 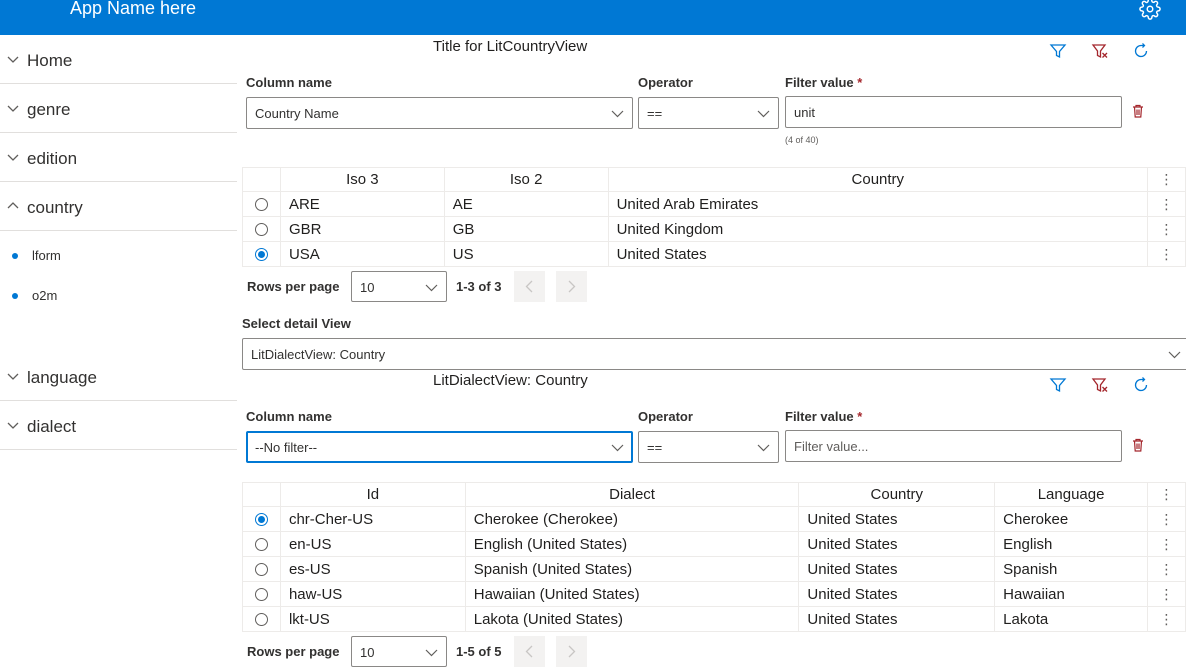 I want to click on column-header-dialect: Dialect, so click(x=632, y=494).